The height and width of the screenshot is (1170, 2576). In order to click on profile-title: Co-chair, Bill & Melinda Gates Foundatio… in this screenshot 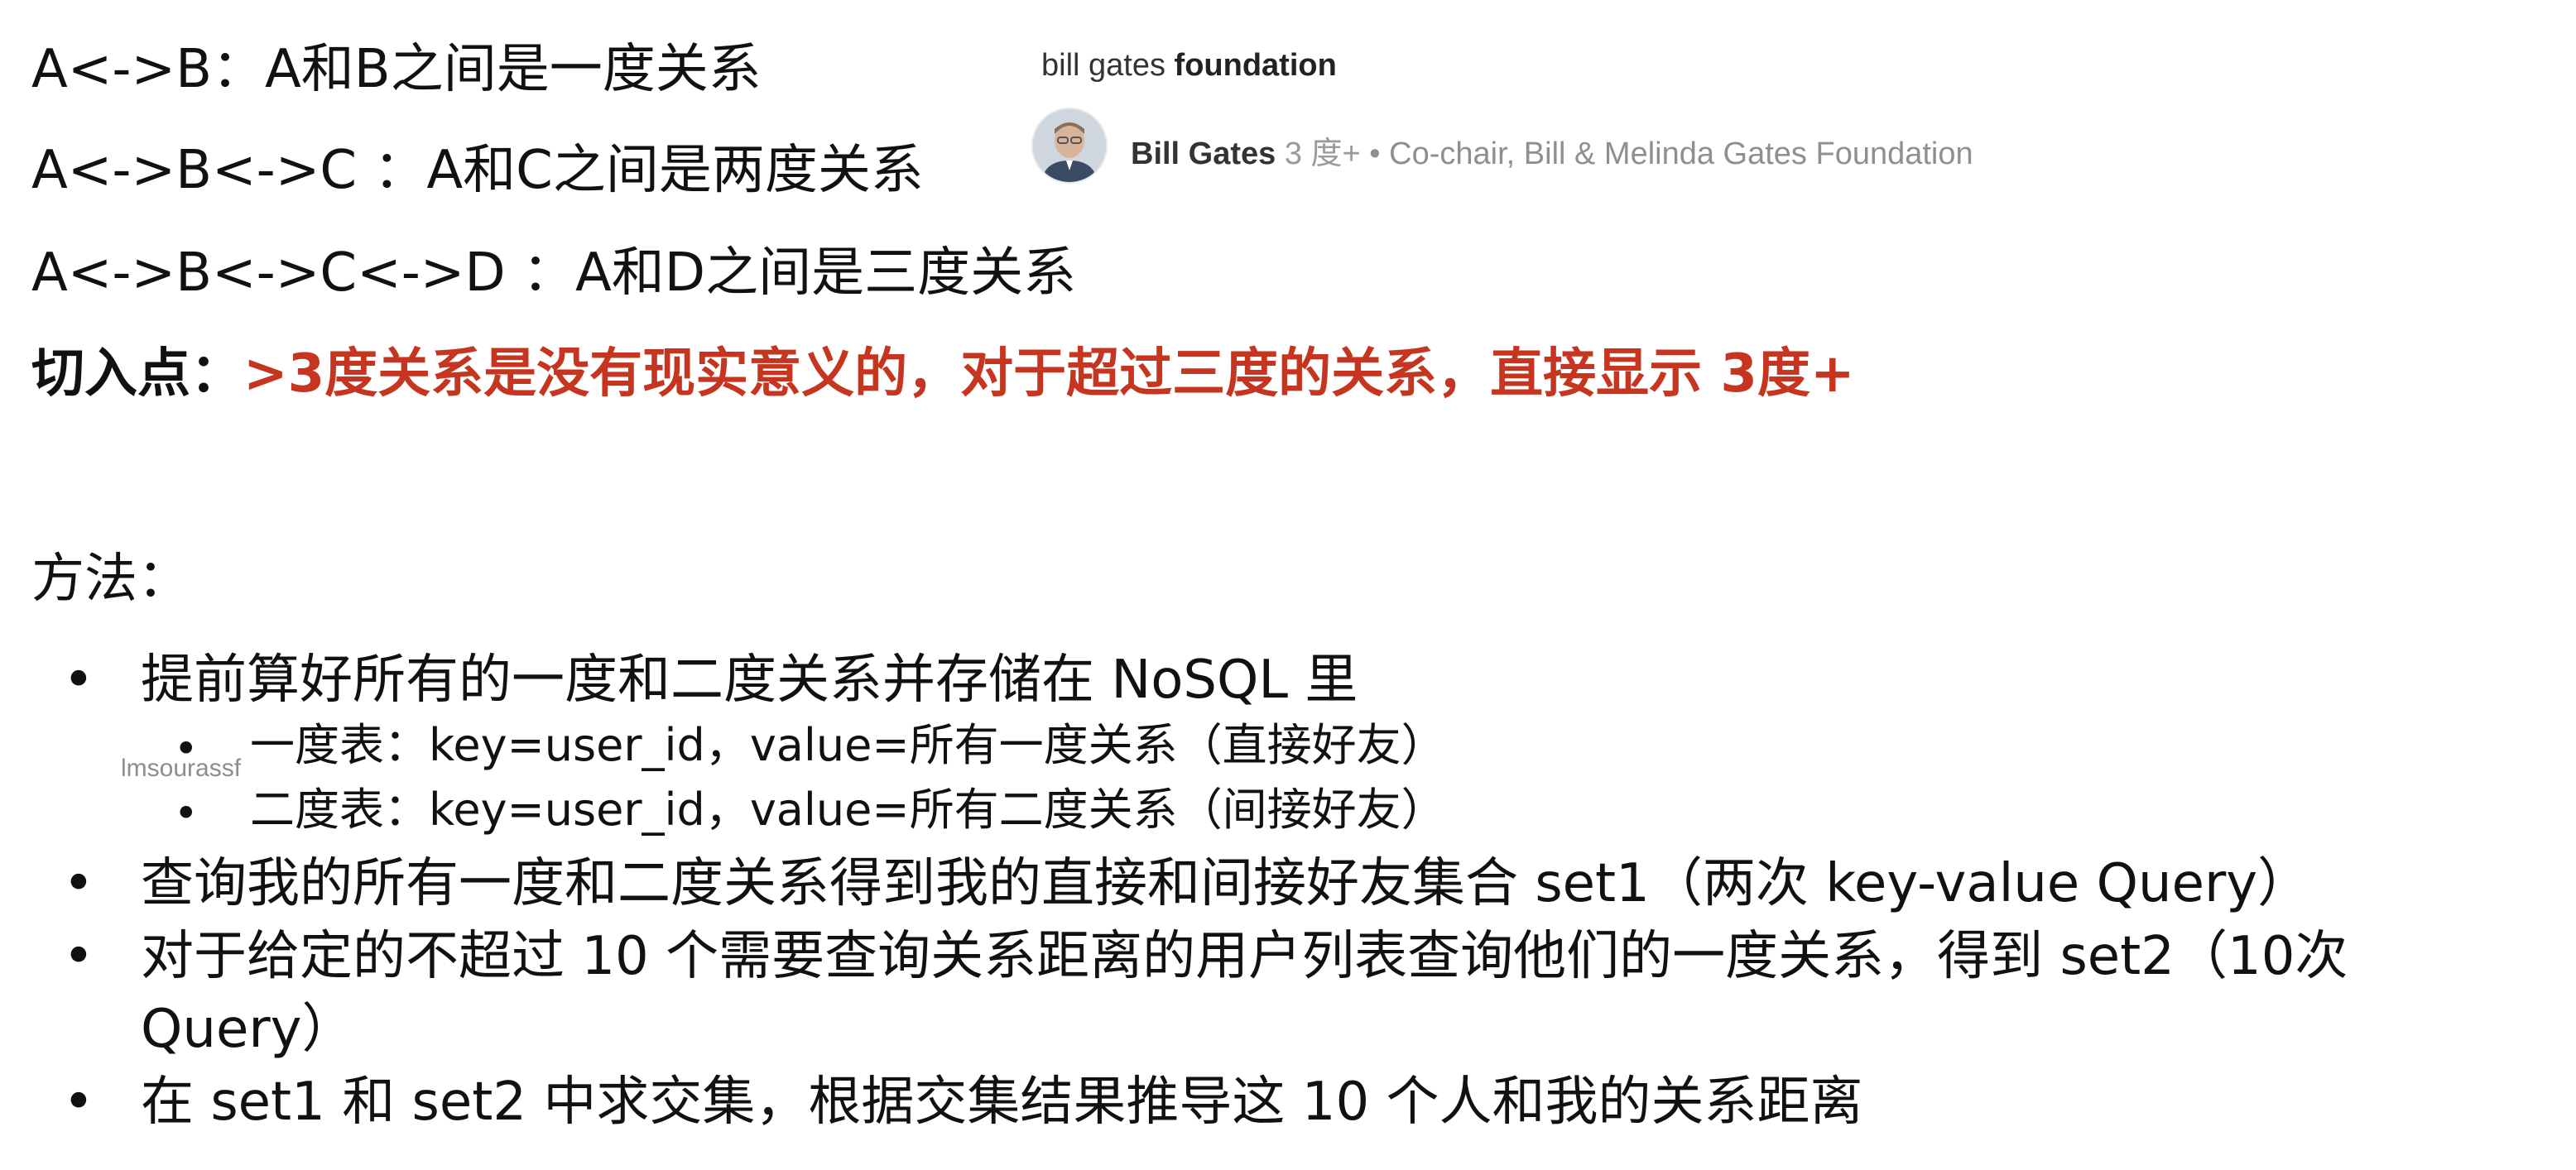, I will do `click(1676, 154)`.